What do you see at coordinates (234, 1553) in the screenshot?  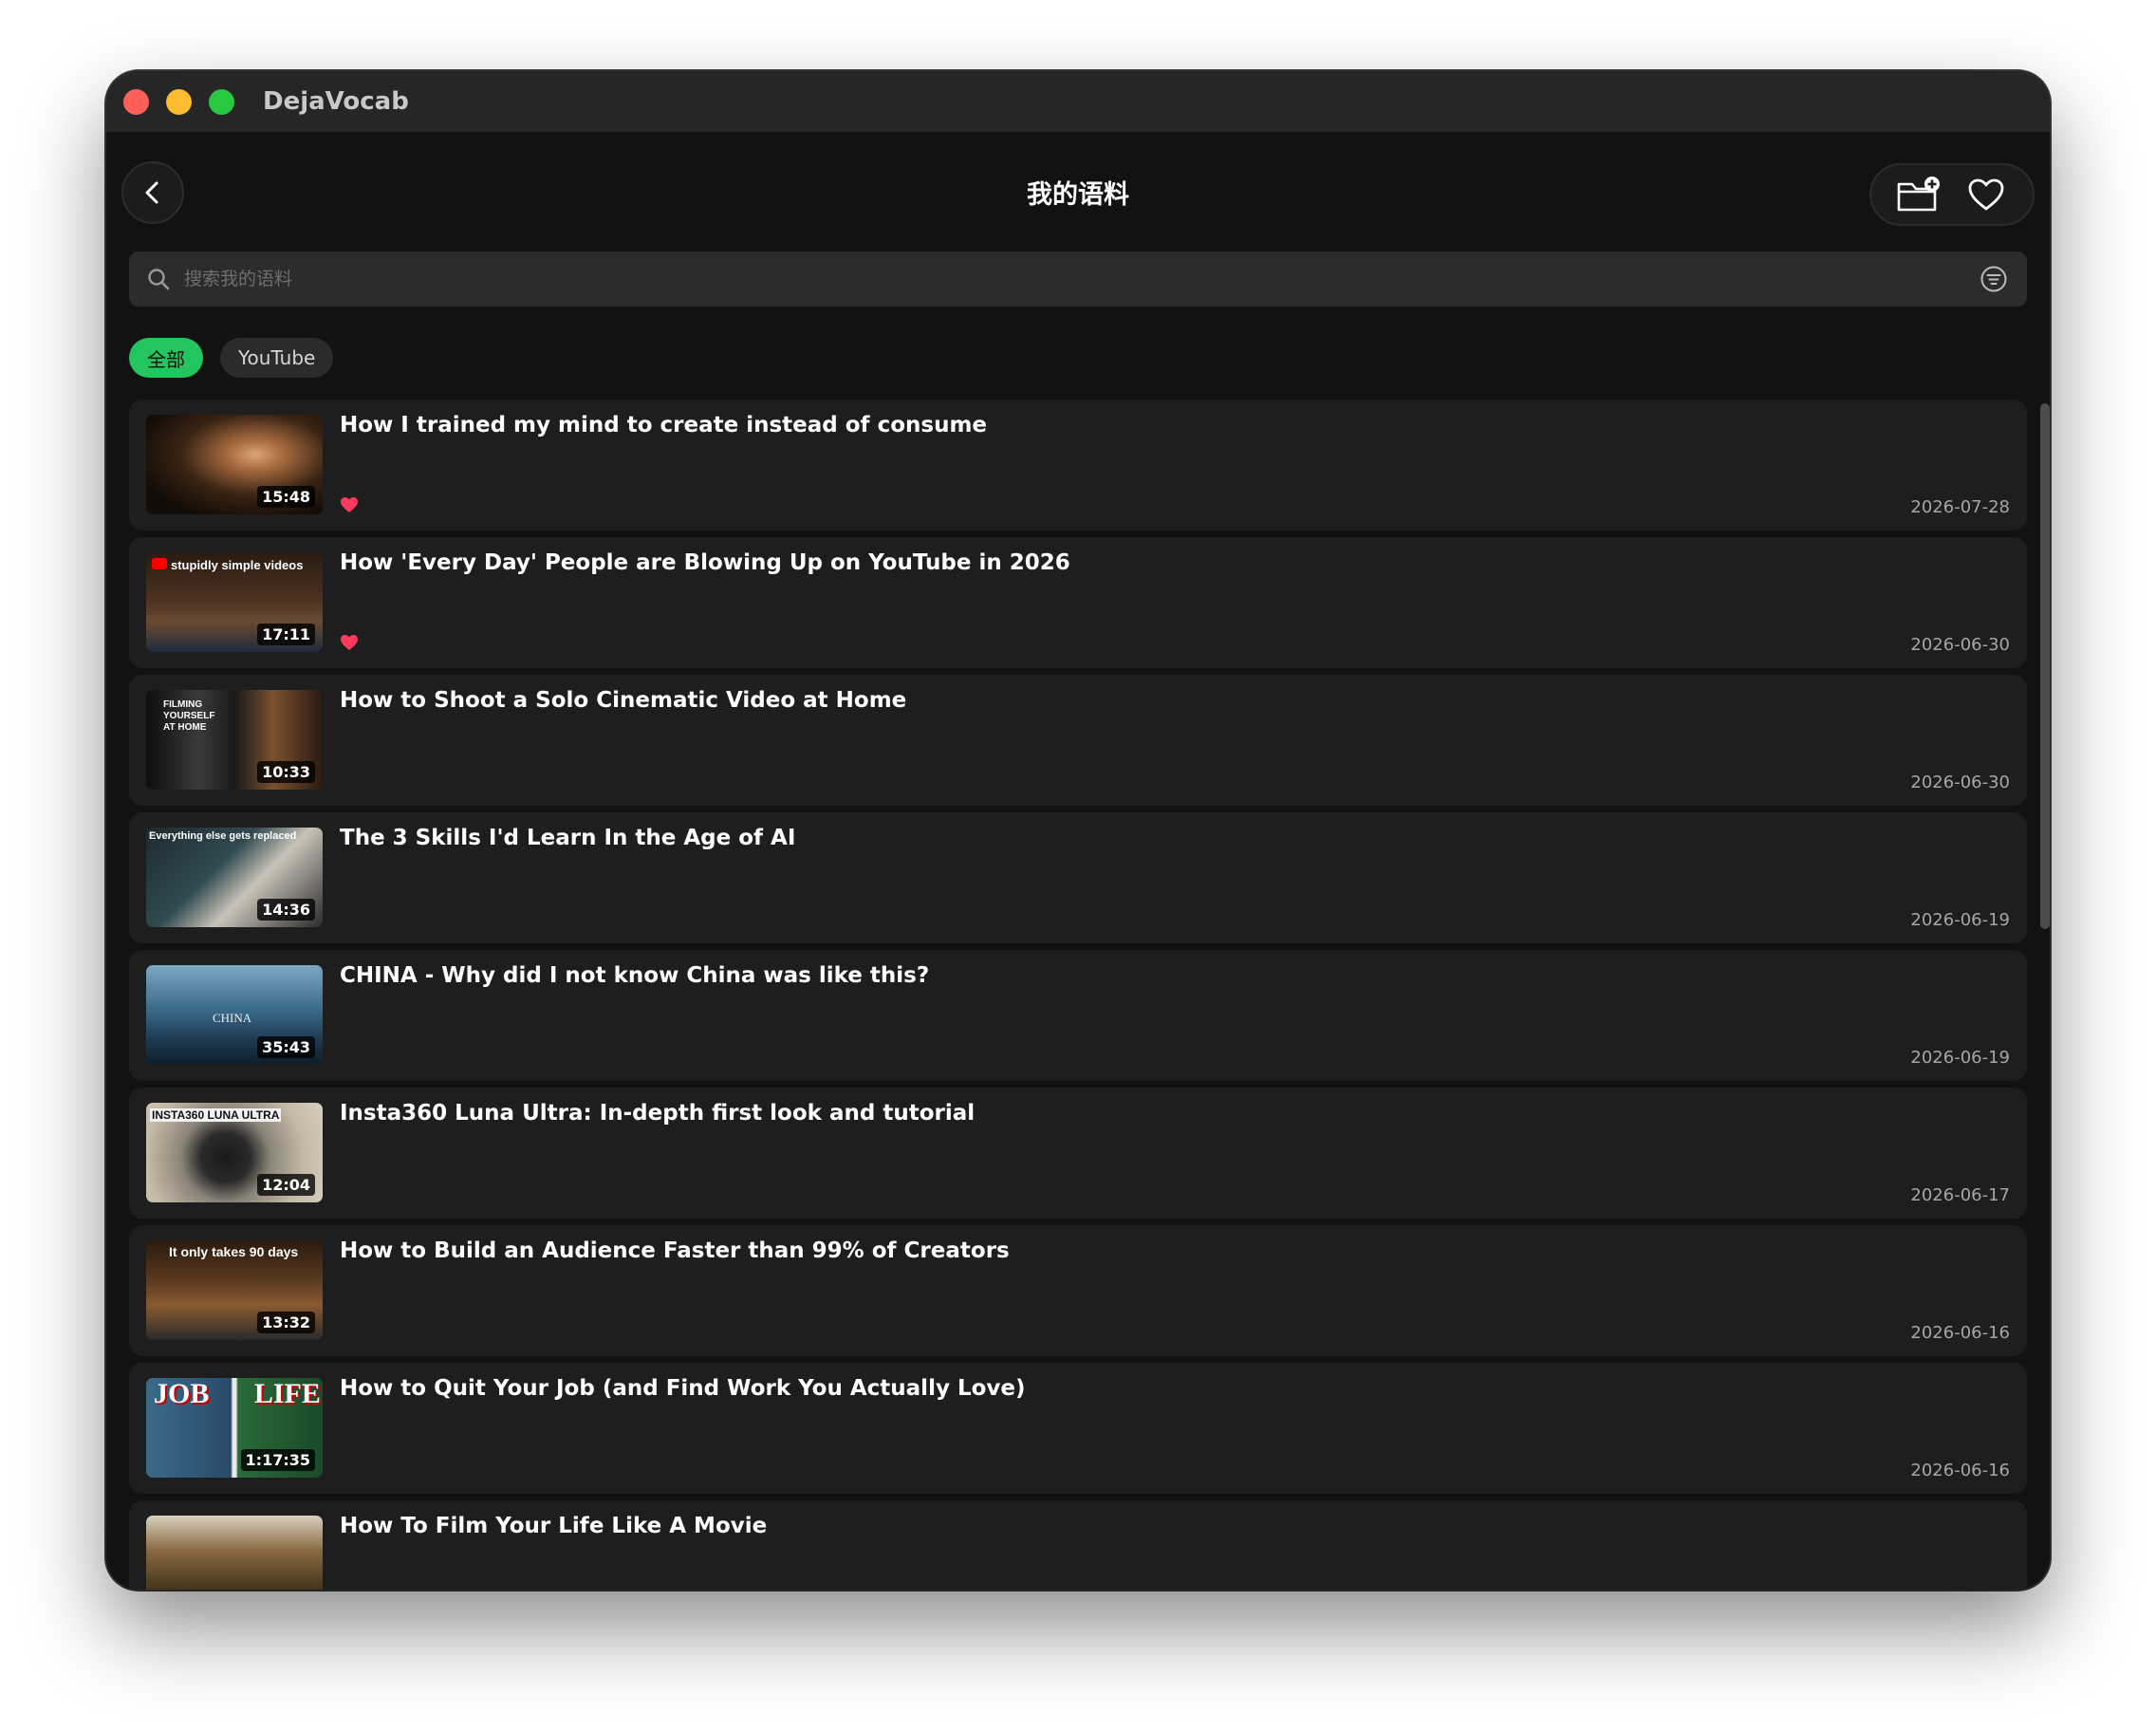 I see `video-thumbnail` at bounding box center [234, 1553].